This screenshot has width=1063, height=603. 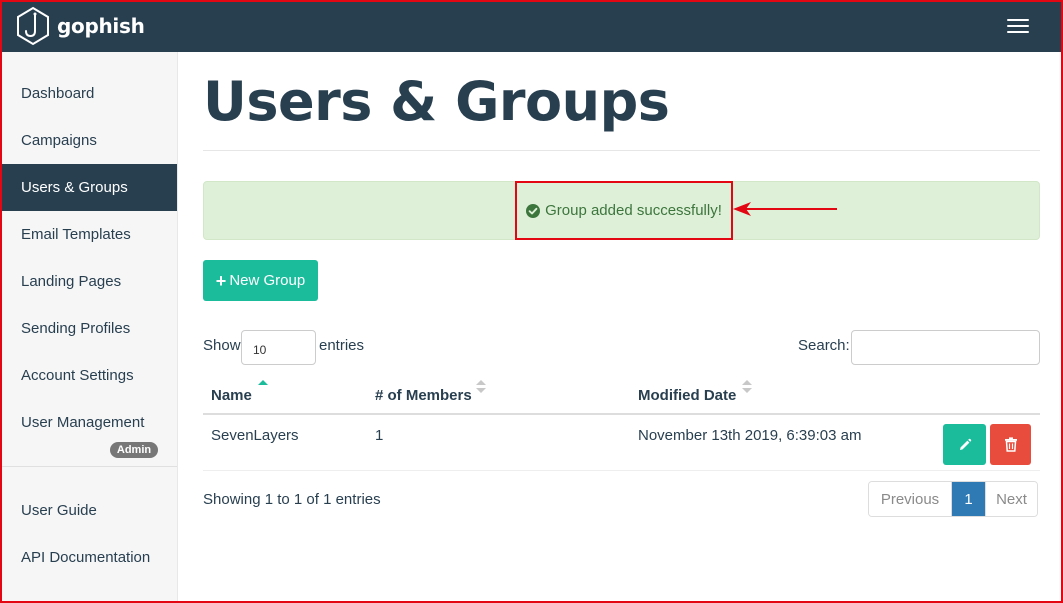 What do you see at coordinates (1018, 26) in the screenshot?
I see `menu-toggle-icon` at bounding box center [1018, 26].